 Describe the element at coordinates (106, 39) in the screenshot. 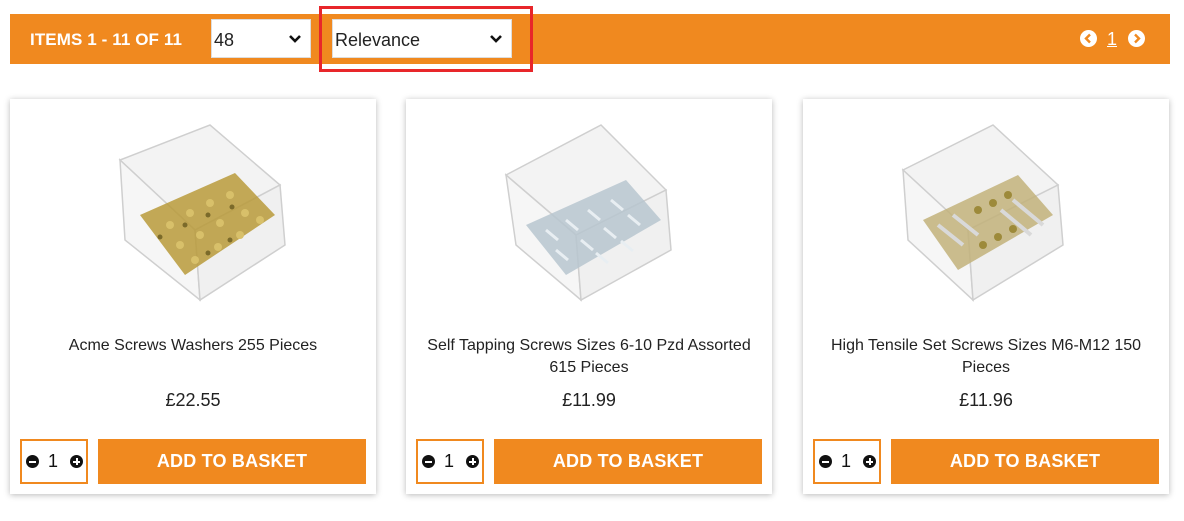

I see `items-count: ITEMS 1 - 11 OF 11` at that location.